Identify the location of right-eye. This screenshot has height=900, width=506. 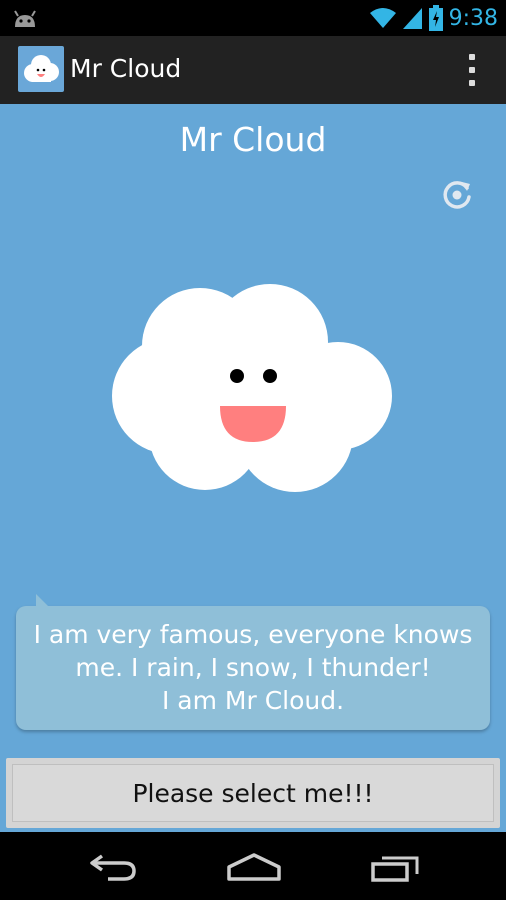
(270, 376).